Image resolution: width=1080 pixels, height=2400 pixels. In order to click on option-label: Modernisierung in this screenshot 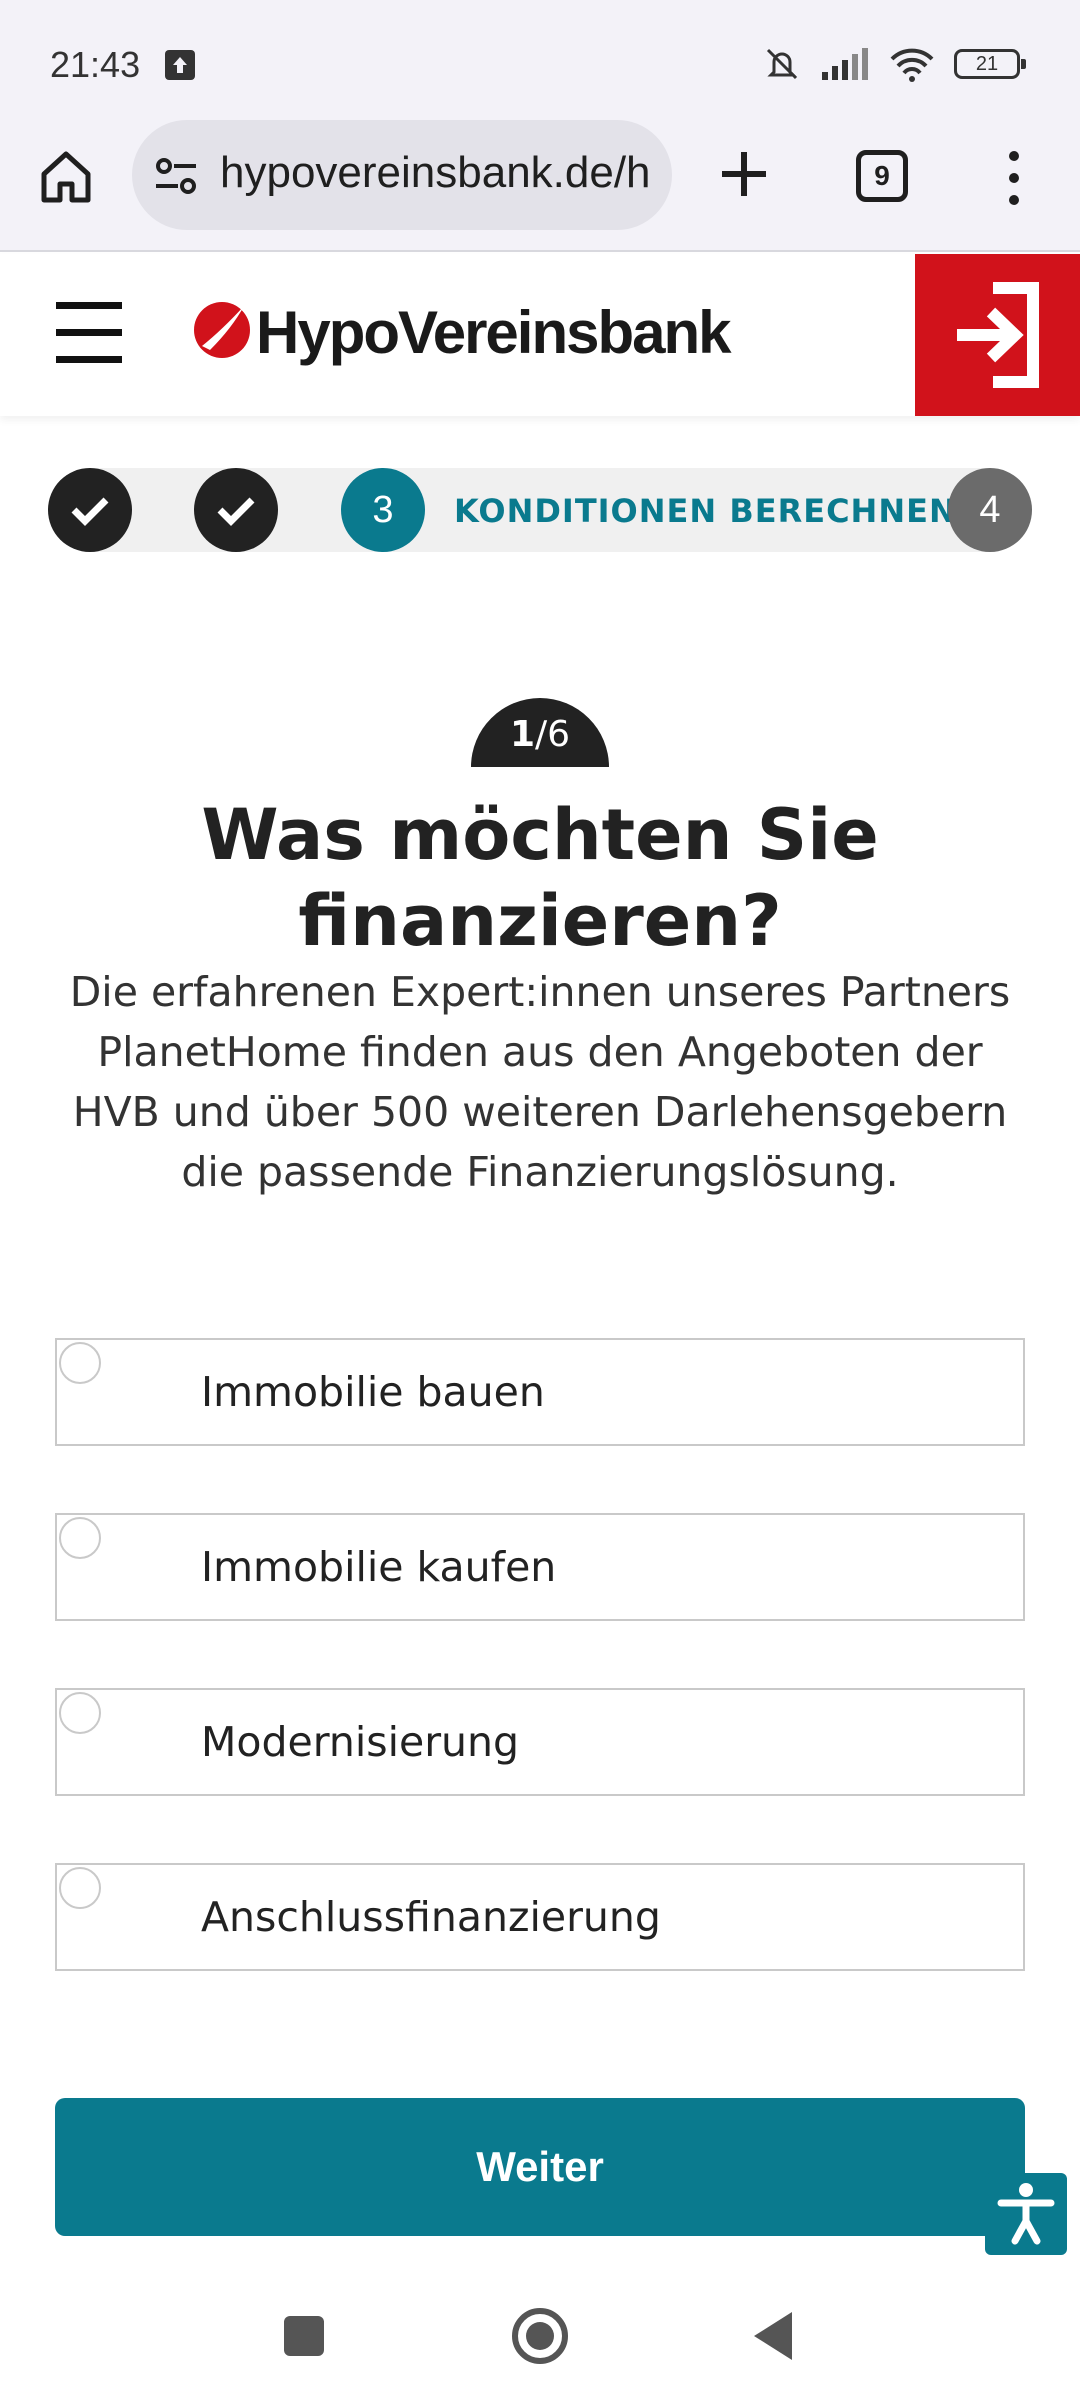, I will do `click(360, 1742)`.